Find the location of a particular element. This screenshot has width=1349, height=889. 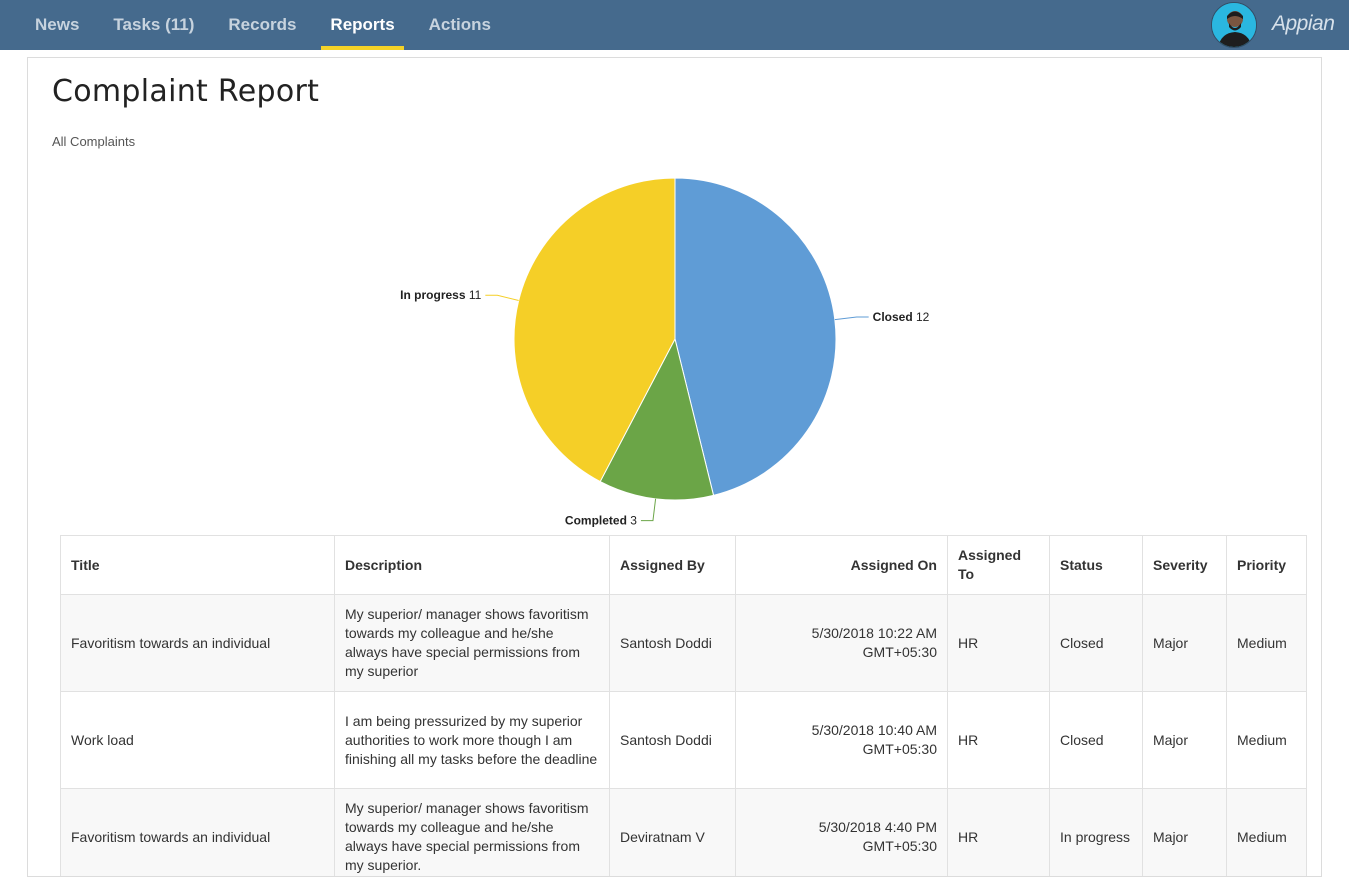

user-avatar is located at coordinates (1234, 25).